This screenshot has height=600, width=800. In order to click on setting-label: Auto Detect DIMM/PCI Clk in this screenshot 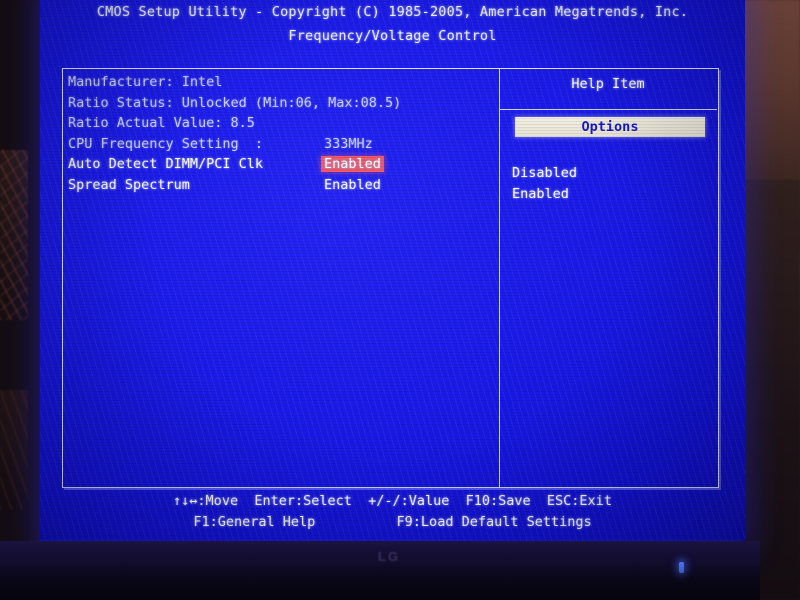, I will do `click(166, 164)`.